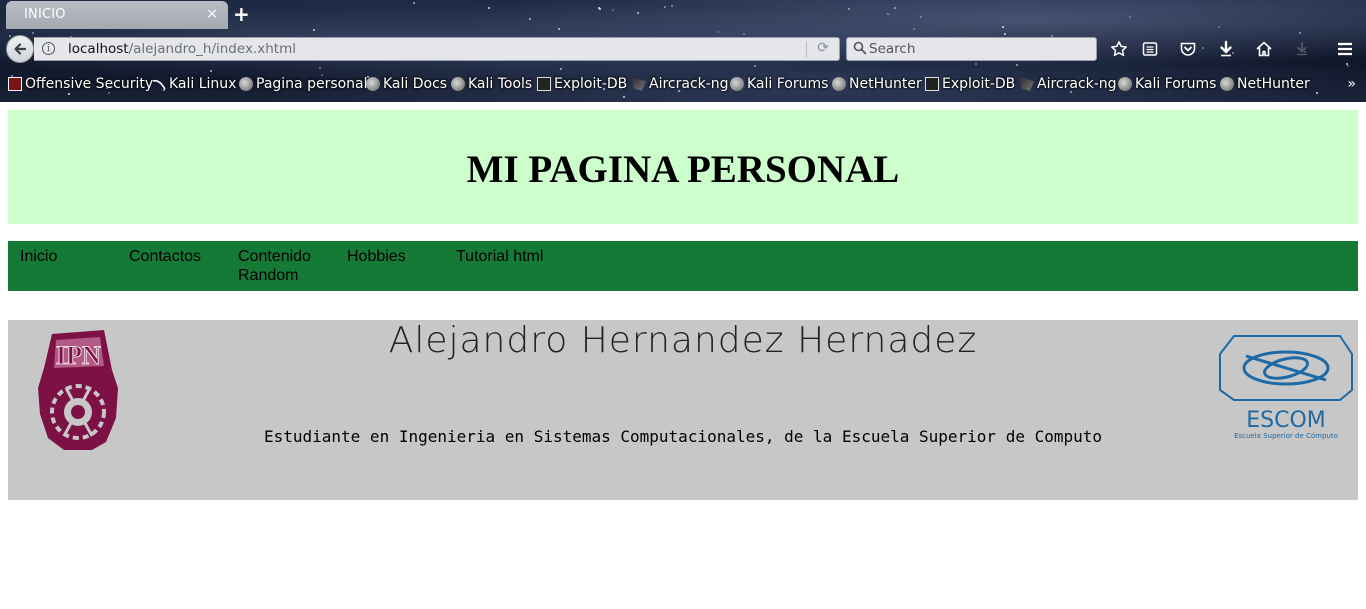 This screenshot has height=609, width=1366. I want to click on tab-close-icon: ×, so click(212, 14).